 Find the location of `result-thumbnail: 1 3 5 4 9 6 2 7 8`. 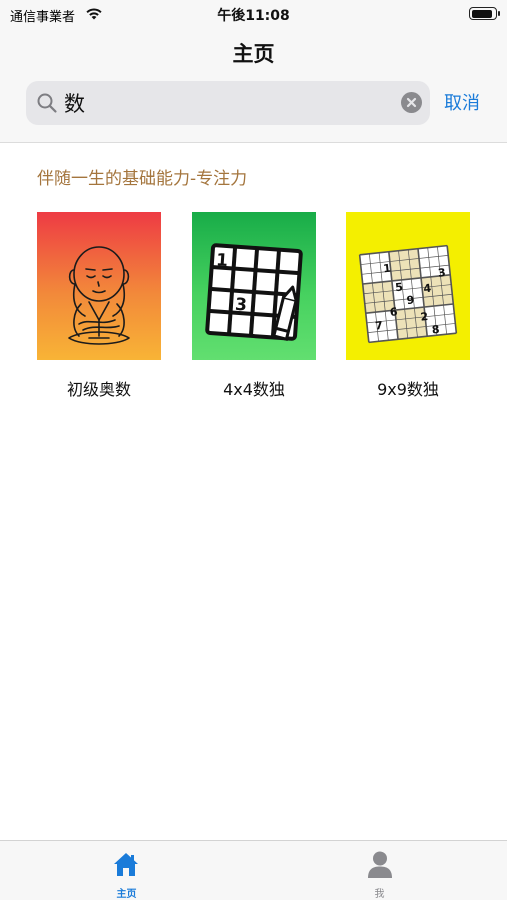

result-thumbnail: 1 3 5 4 9 6 2 7 8 is located at coordinates (408, 286).